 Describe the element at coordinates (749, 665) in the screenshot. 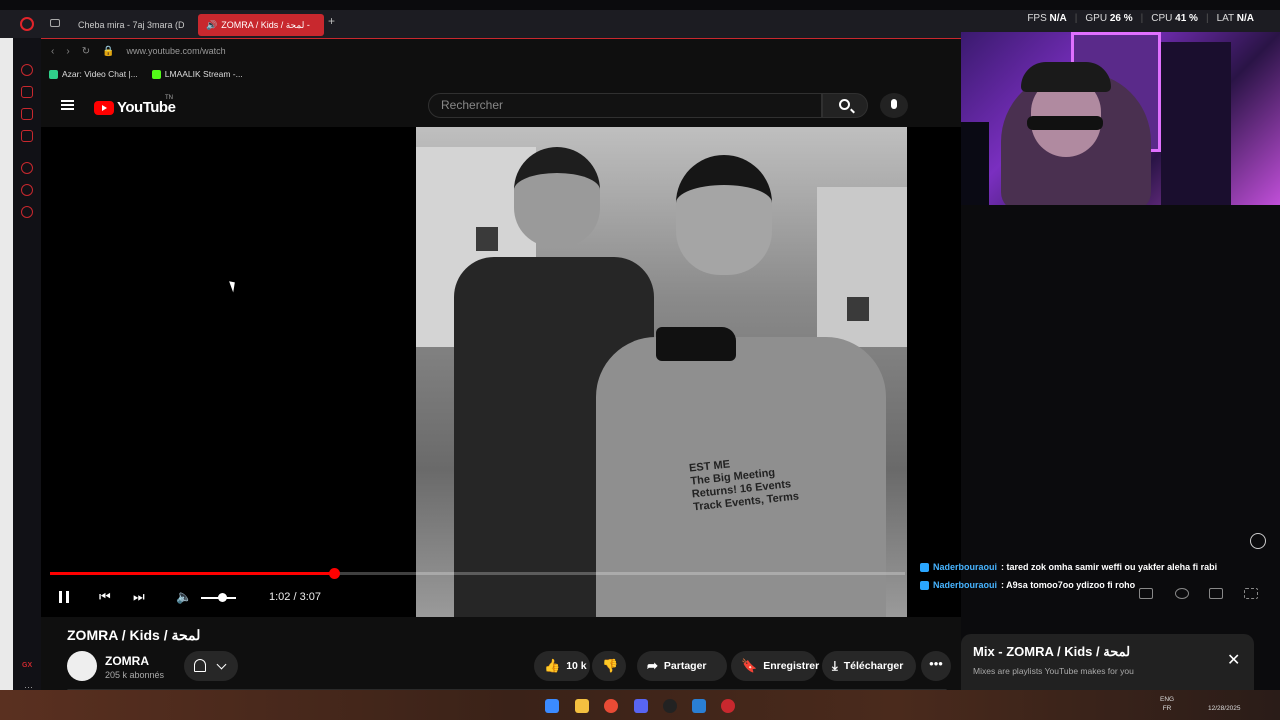

I see `bookmark-icon: 🔖` at that location.